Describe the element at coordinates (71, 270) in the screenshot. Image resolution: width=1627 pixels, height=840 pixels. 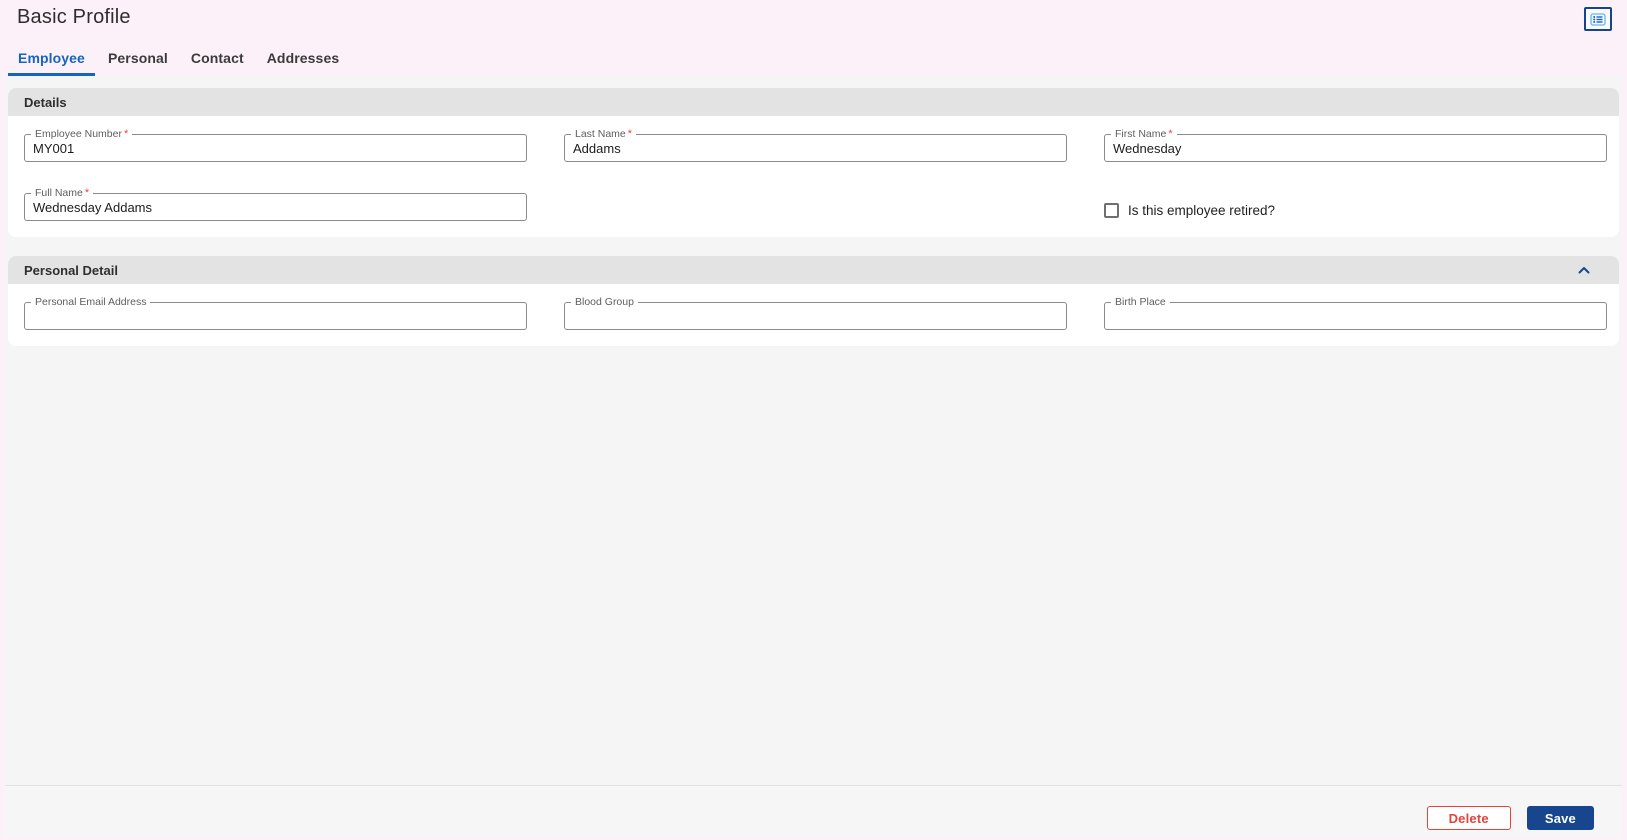
I see `personal-detail-section-title: Personal Detail` at that location.